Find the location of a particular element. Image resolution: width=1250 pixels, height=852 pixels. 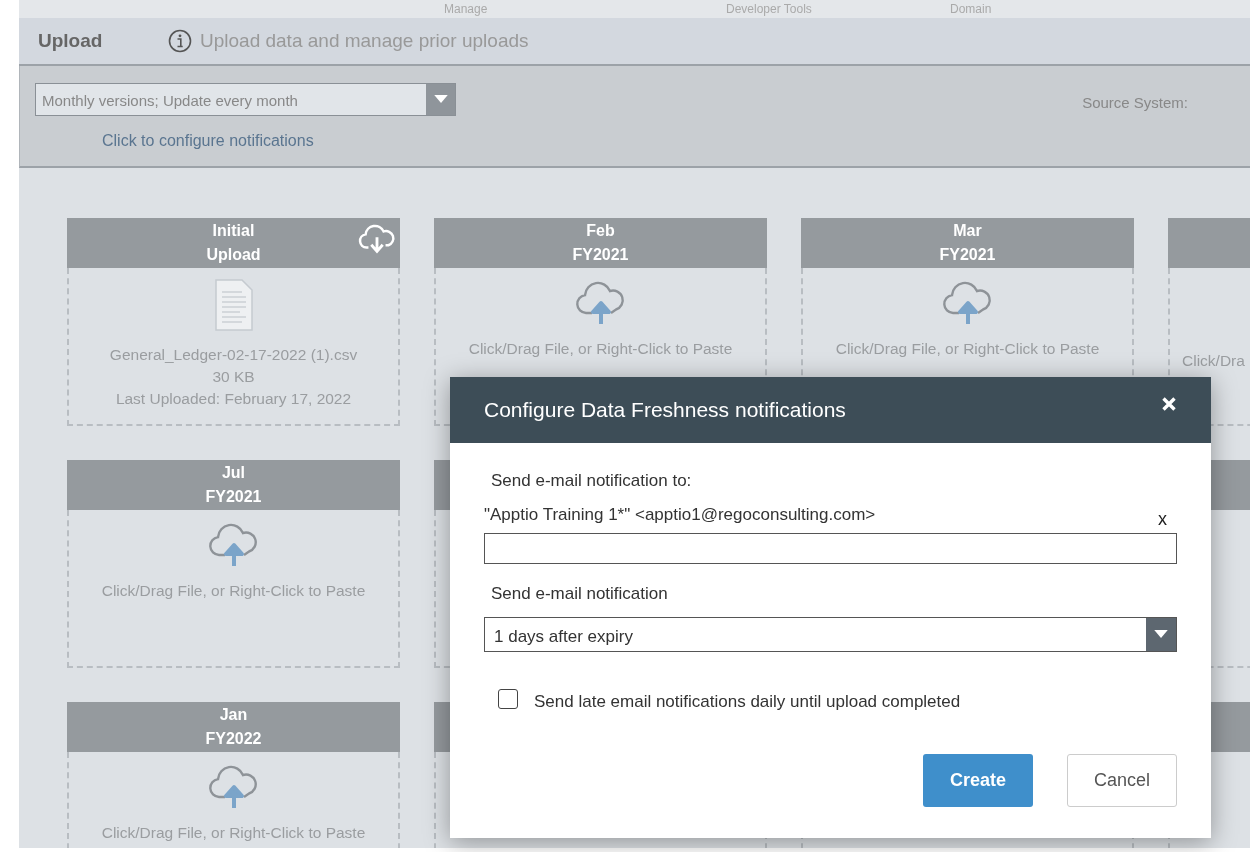

info-icon is located at coordinates (180, 41).